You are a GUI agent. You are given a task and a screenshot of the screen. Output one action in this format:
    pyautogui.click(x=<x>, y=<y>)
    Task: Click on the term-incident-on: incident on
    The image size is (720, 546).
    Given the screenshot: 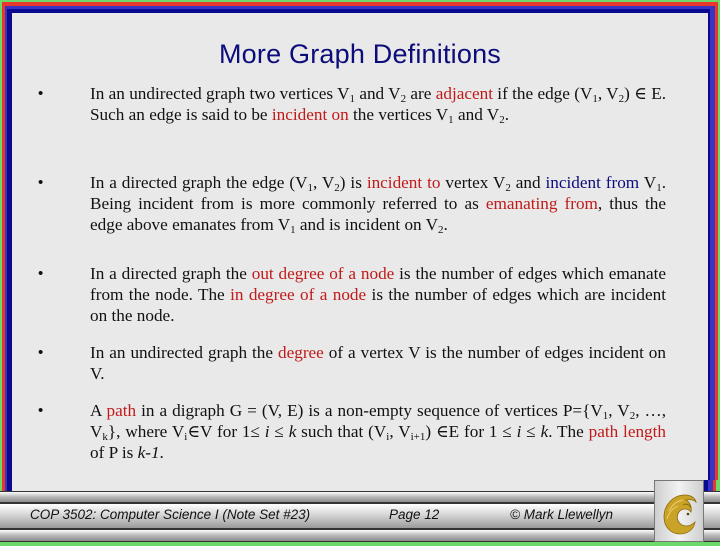 What is the action you would take?
    pyautogui.click(x=310, y=114)
    